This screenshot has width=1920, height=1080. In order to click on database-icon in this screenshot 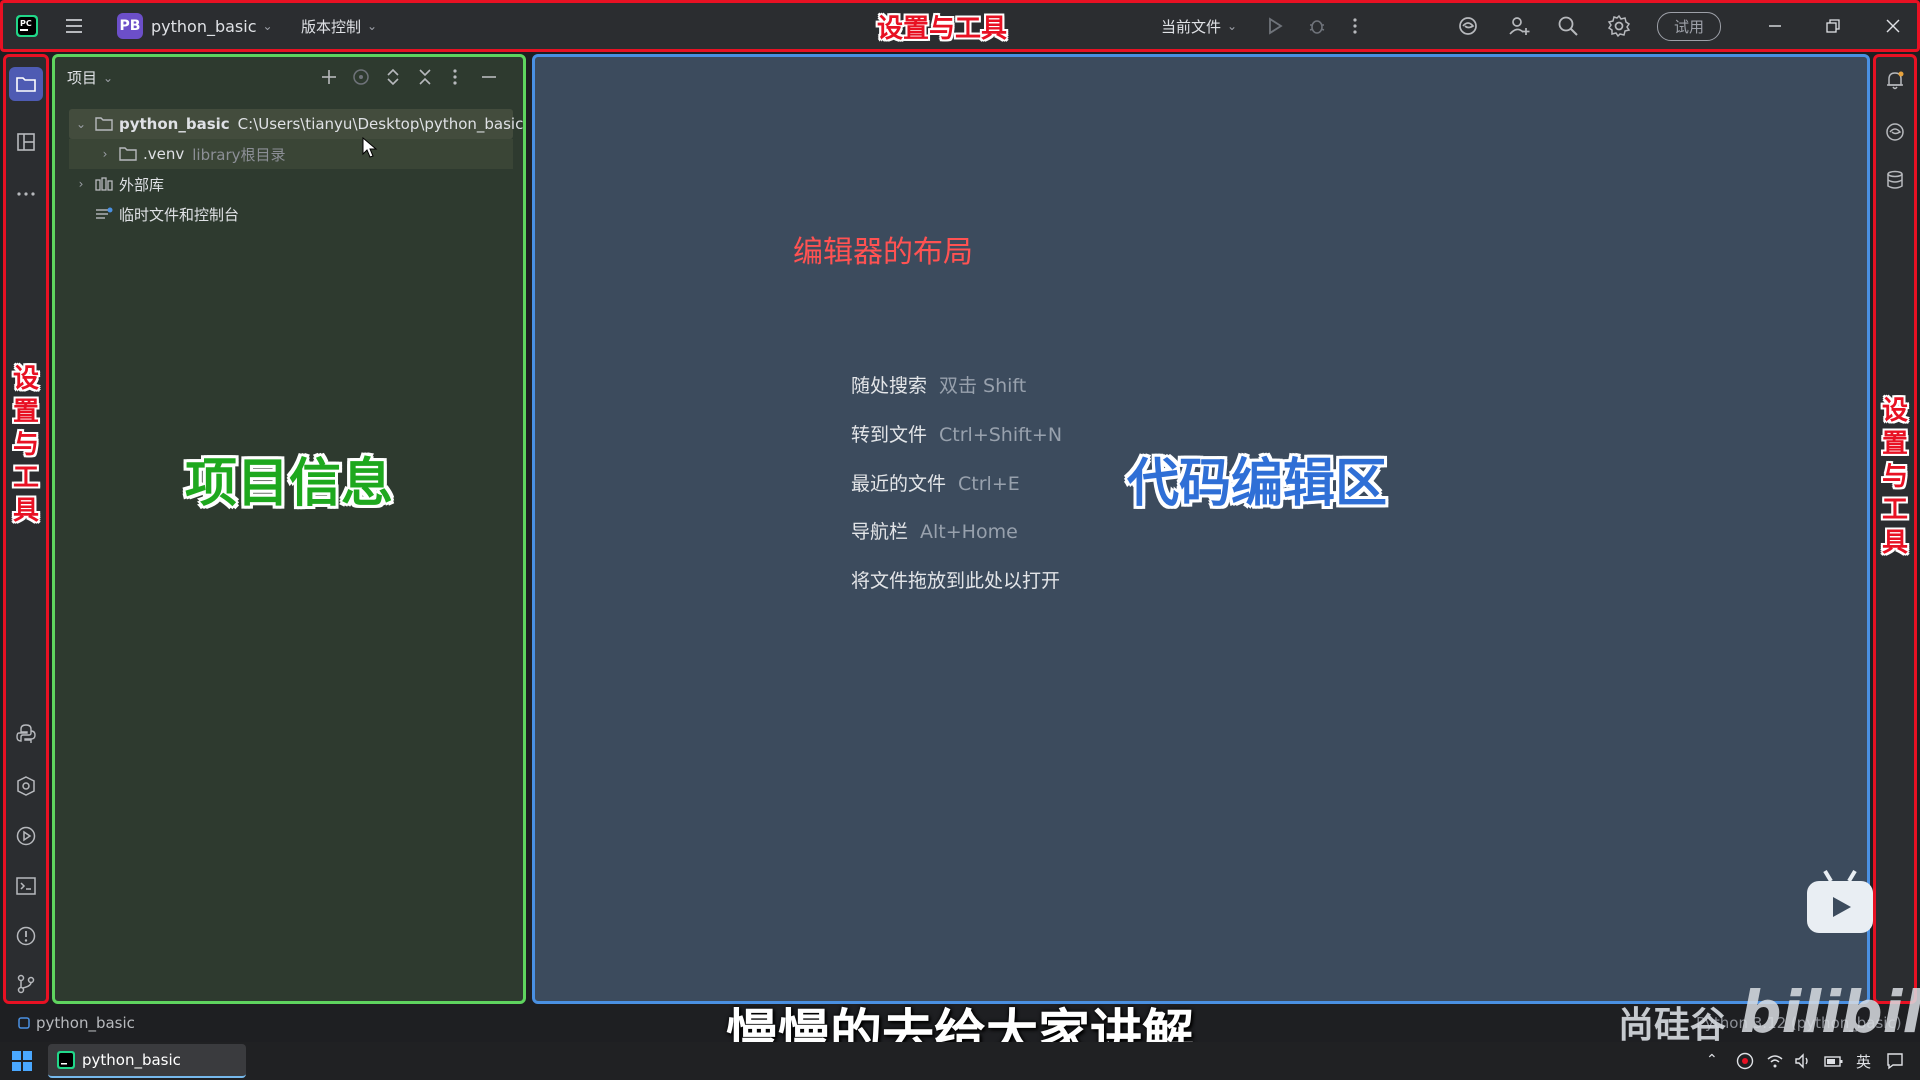, I will do `click(1895, 179)`.